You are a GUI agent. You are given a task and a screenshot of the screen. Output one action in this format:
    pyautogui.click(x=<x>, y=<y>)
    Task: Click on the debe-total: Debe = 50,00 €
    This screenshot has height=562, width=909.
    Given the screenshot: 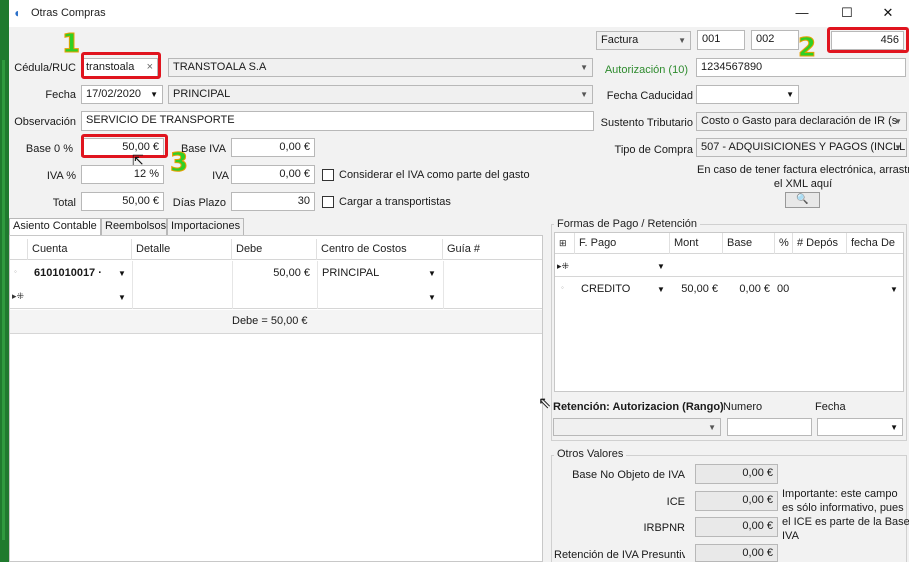 What is the action you would take?
    pyautogui.click(x=270, y=321)
    